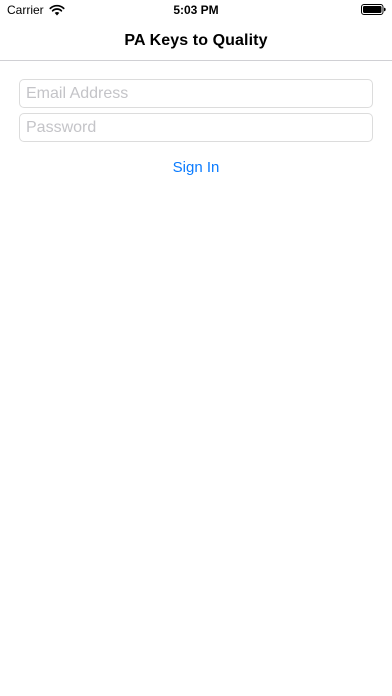 This screenshot has height=696, width=392. What do you see at coordinates (196, 93) in the screenshot?
I see `email-field` at bounding box center [196, 93].